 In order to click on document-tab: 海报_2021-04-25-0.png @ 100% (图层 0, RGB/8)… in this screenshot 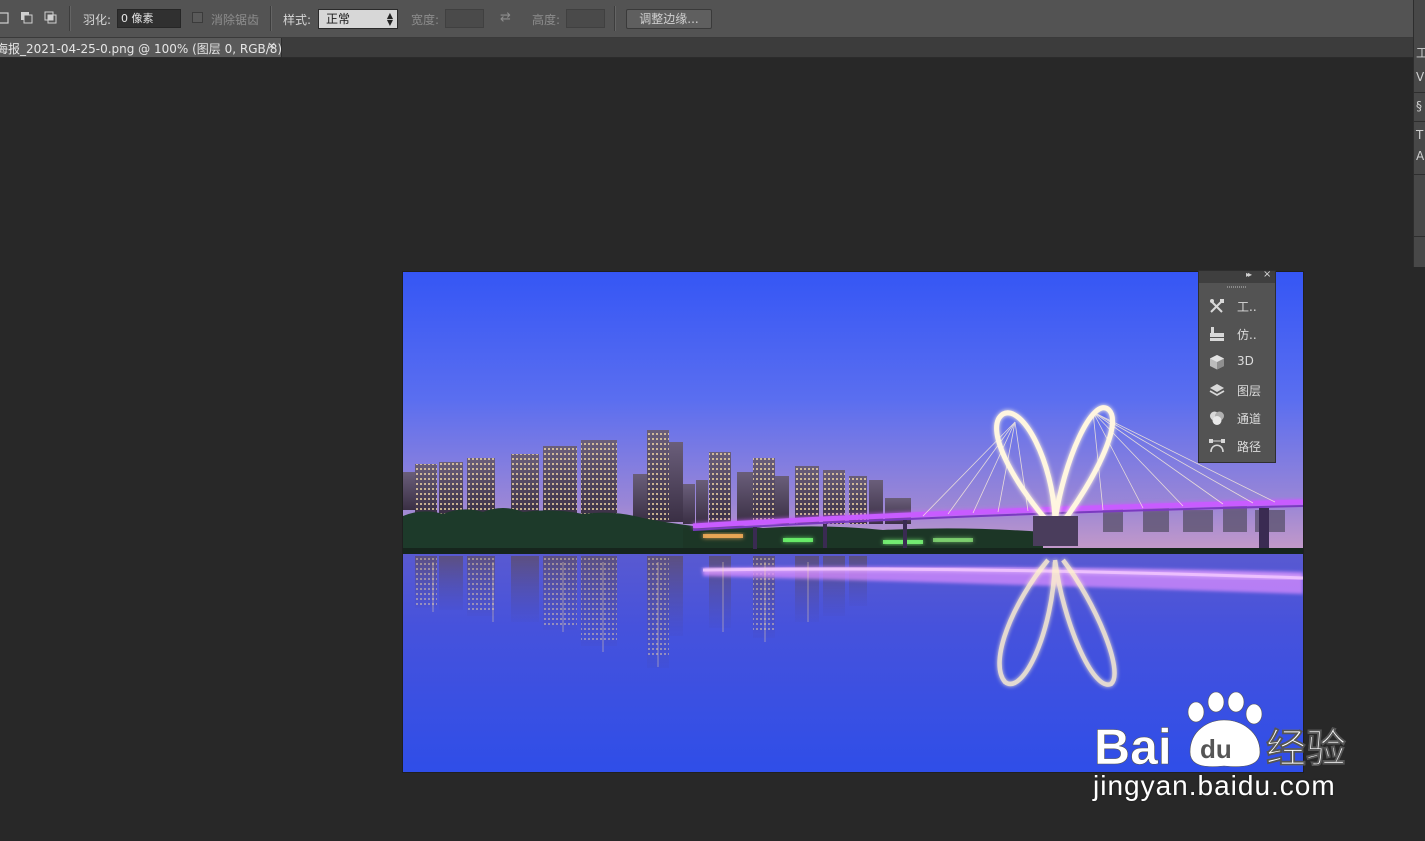, I will do `click(141, 47)`.